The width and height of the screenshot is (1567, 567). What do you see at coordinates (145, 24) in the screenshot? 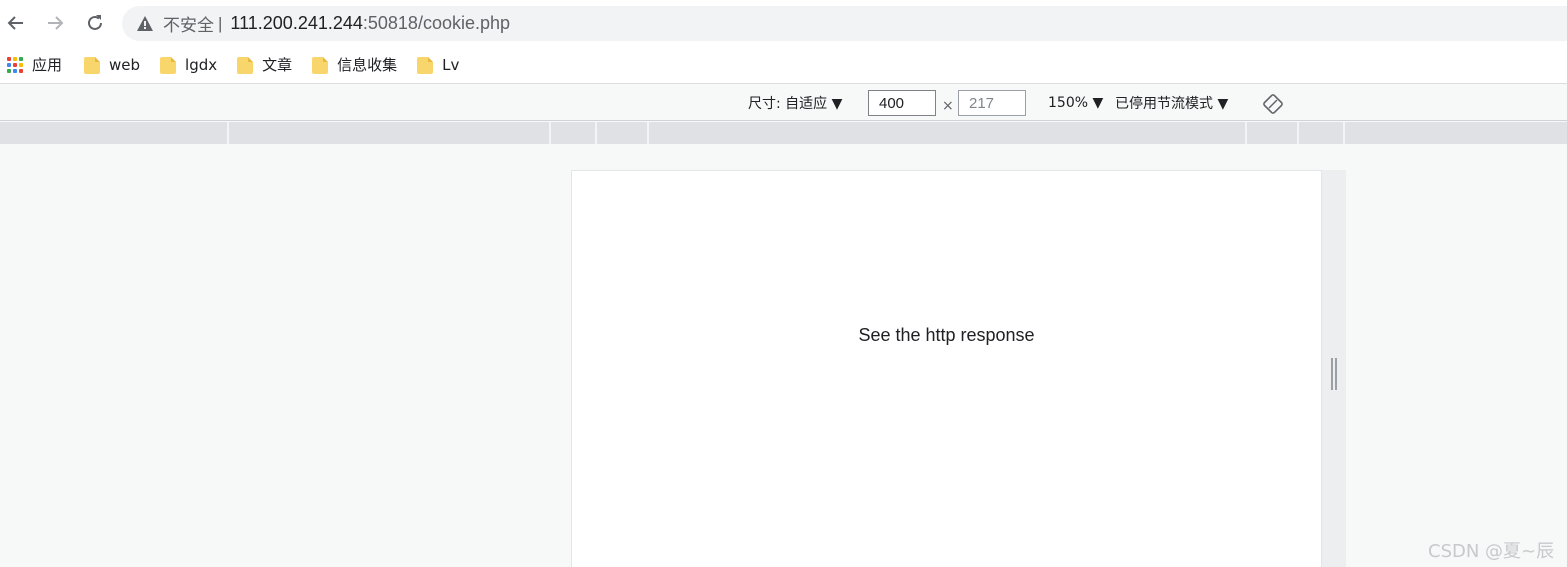
I see `warning-icon` at bounding box center [145, 24].